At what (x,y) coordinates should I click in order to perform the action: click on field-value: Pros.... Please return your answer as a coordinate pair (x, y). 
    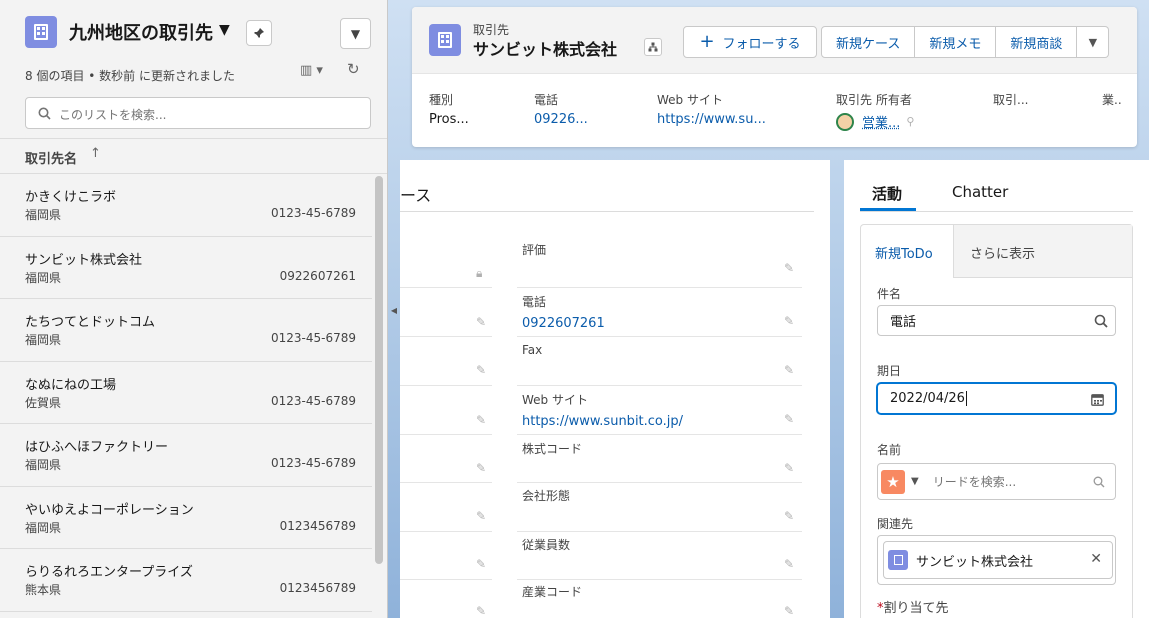
    Looking at the image, I should click on (449, 119).